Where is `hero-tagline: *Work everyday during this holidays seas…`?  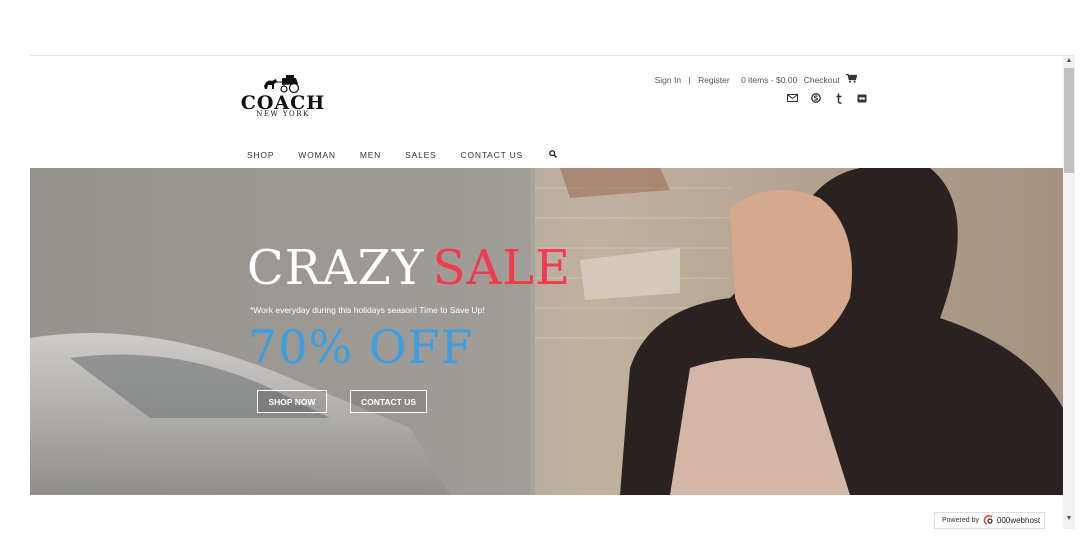 hero-tagline: *Work everyday during this holidays seas… is located at coordinates (367, 310).